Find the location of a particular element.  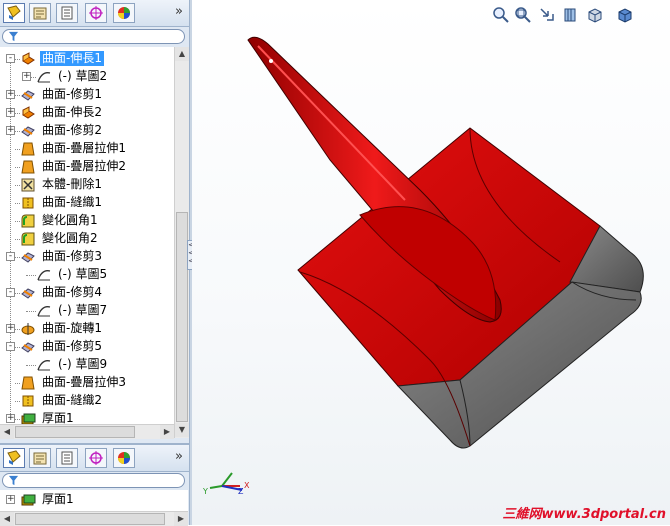

triad-y-label: Y is located at coordinates (205, 491).